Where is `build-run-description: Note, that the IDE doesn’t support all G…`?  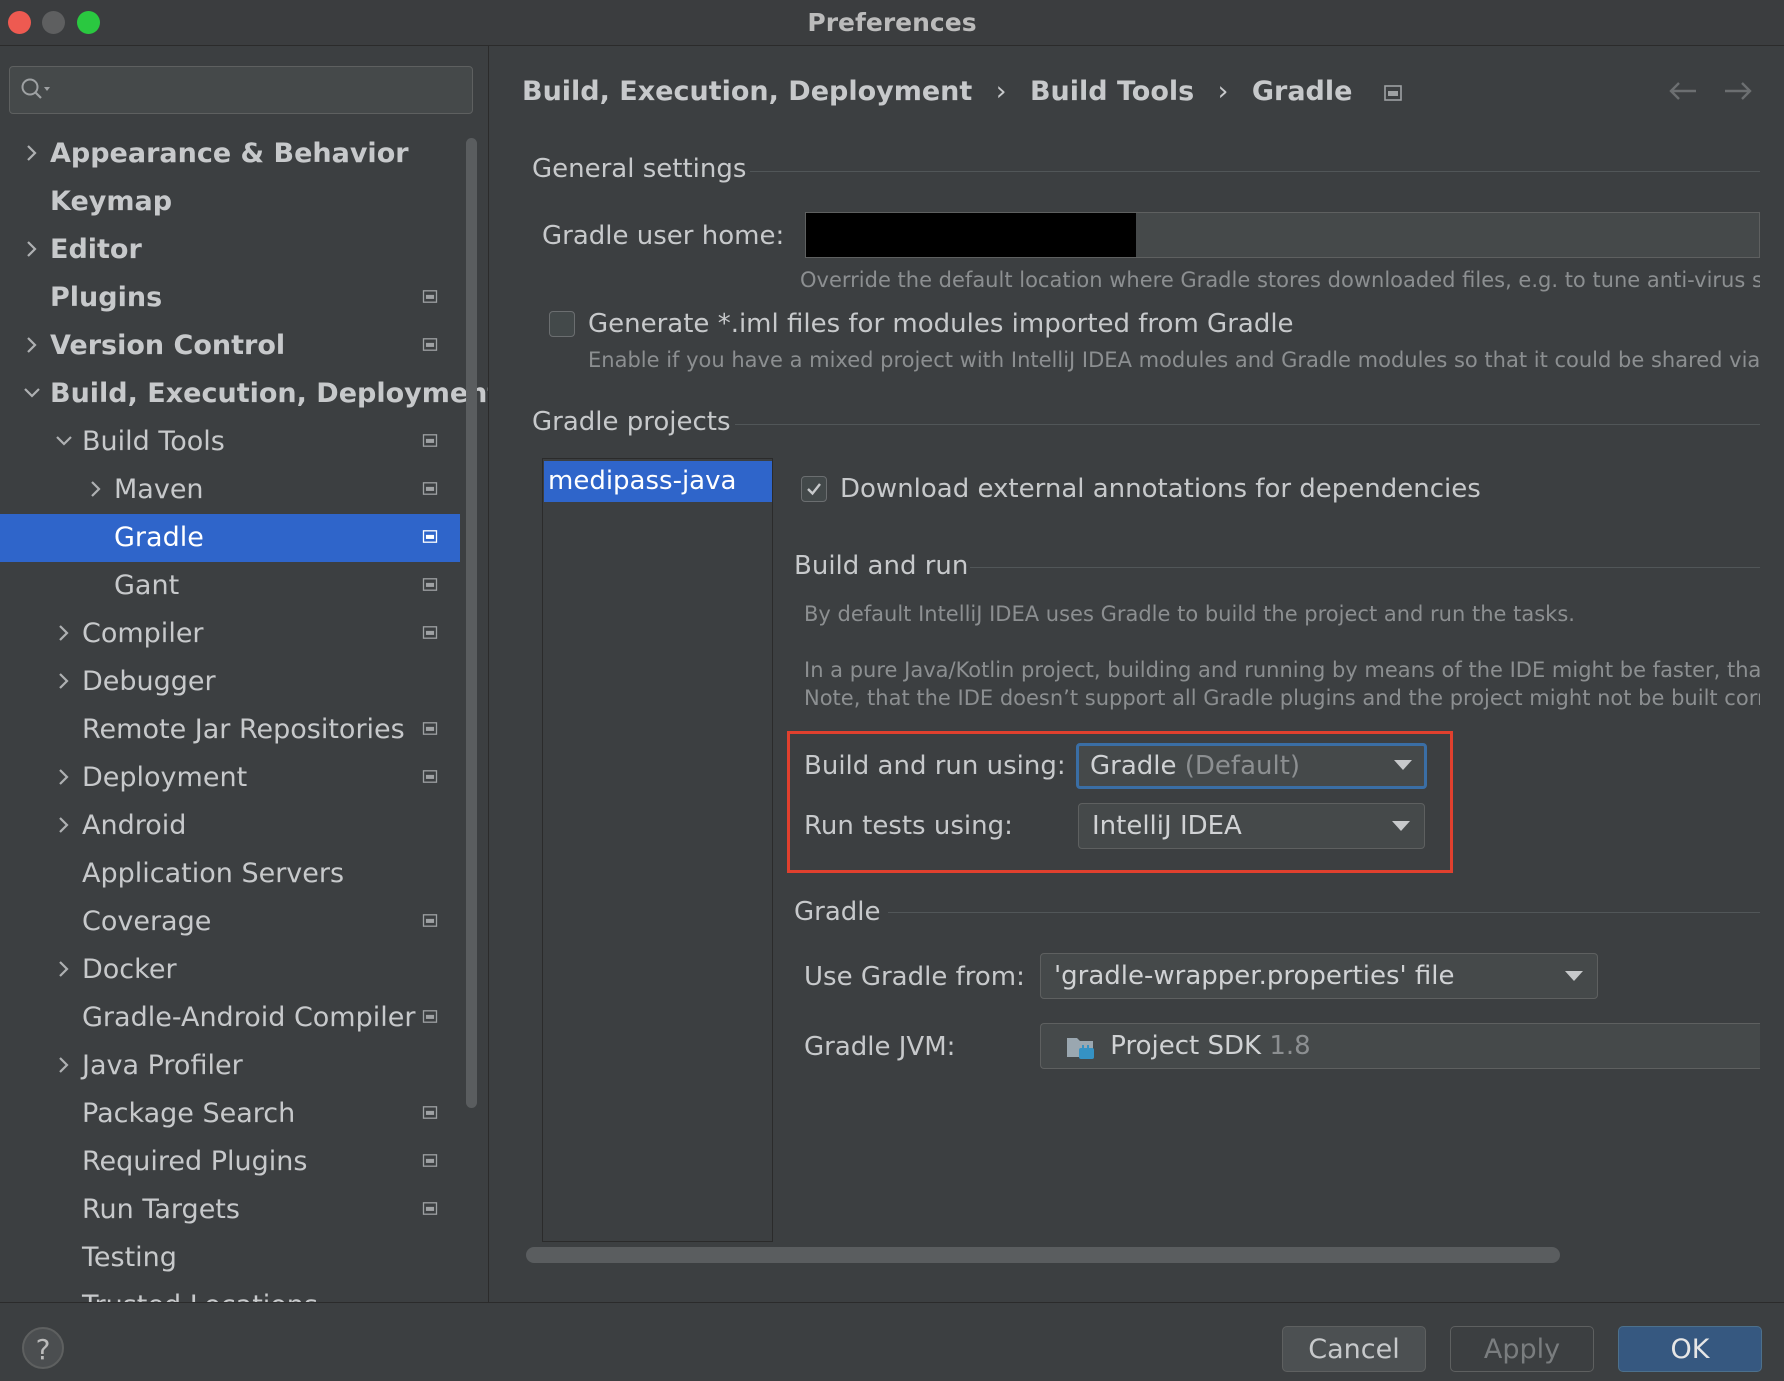 build-run-description: Note, that the IDE doesn’t support all G… is located at coordinates (1282, 698).